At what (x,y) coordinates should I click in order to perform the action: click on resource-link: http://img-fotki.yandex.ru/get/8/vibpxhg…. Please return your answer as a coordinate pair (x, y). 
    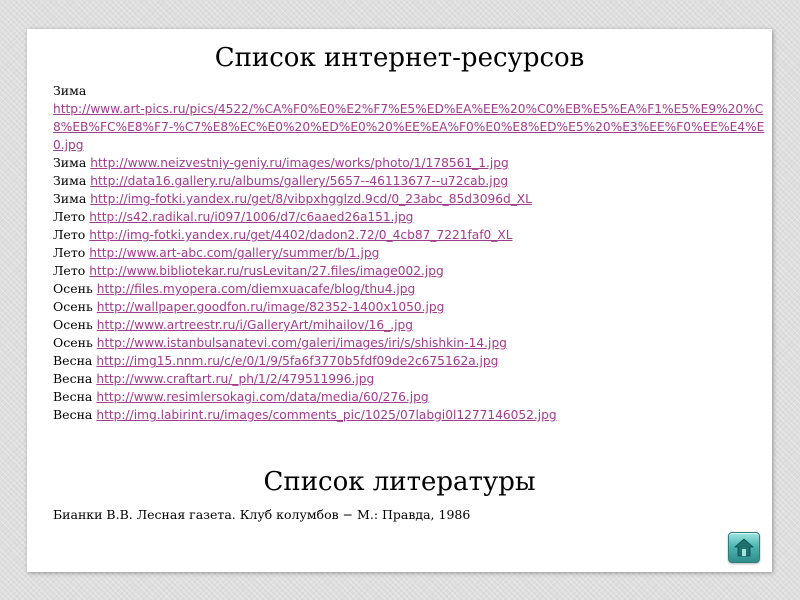
    Looking at the image, I should click on (311, 199).